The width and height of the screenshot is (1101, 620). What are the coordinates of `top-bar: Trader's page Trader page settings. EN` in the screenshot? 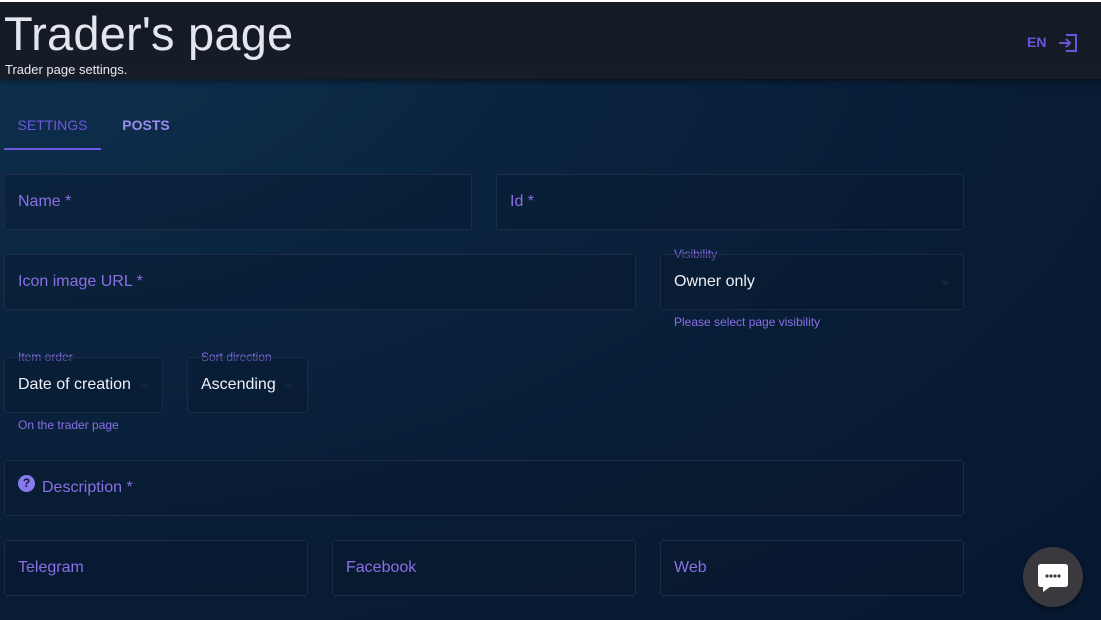 It's located at (550, 39).